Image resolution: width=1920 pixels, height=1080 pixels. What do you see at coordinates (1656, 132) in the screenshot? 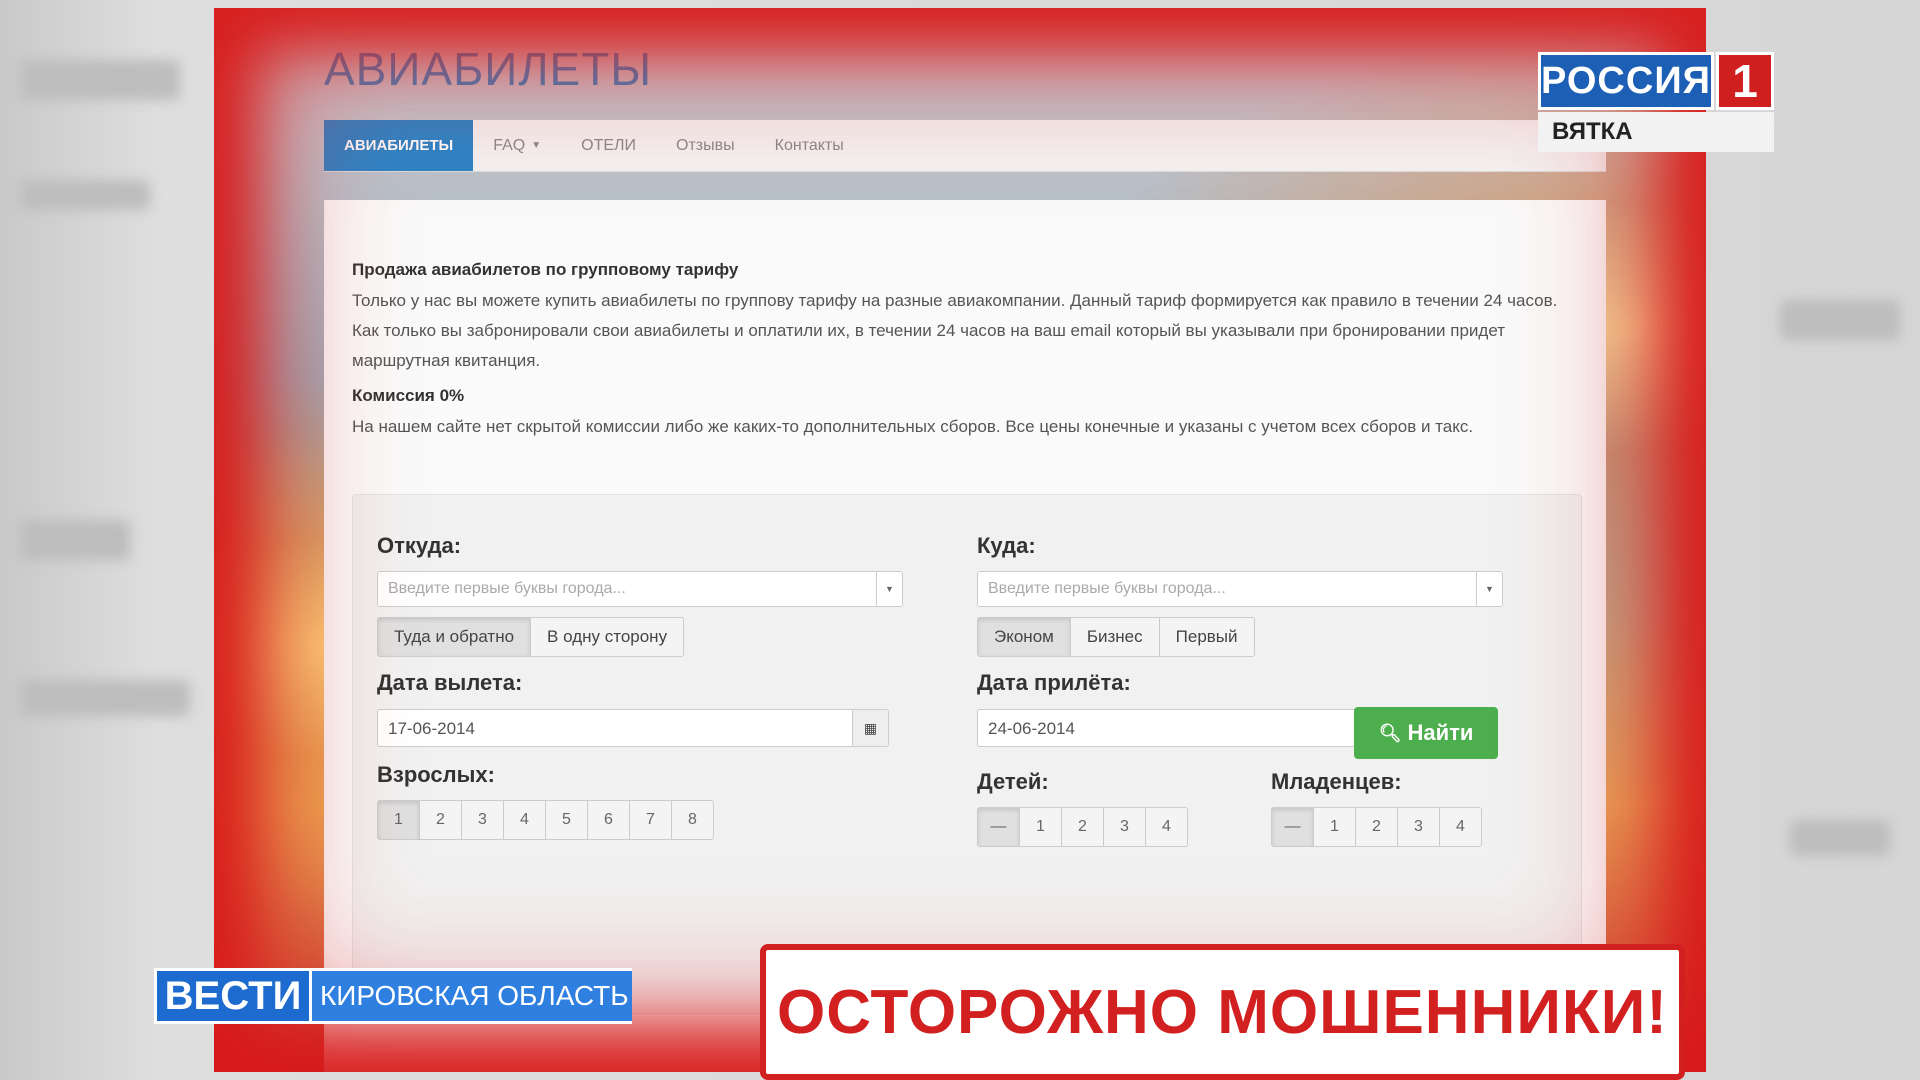
I see `channel-region-label: ВЯТКА` at bounding box center [1656, 132].